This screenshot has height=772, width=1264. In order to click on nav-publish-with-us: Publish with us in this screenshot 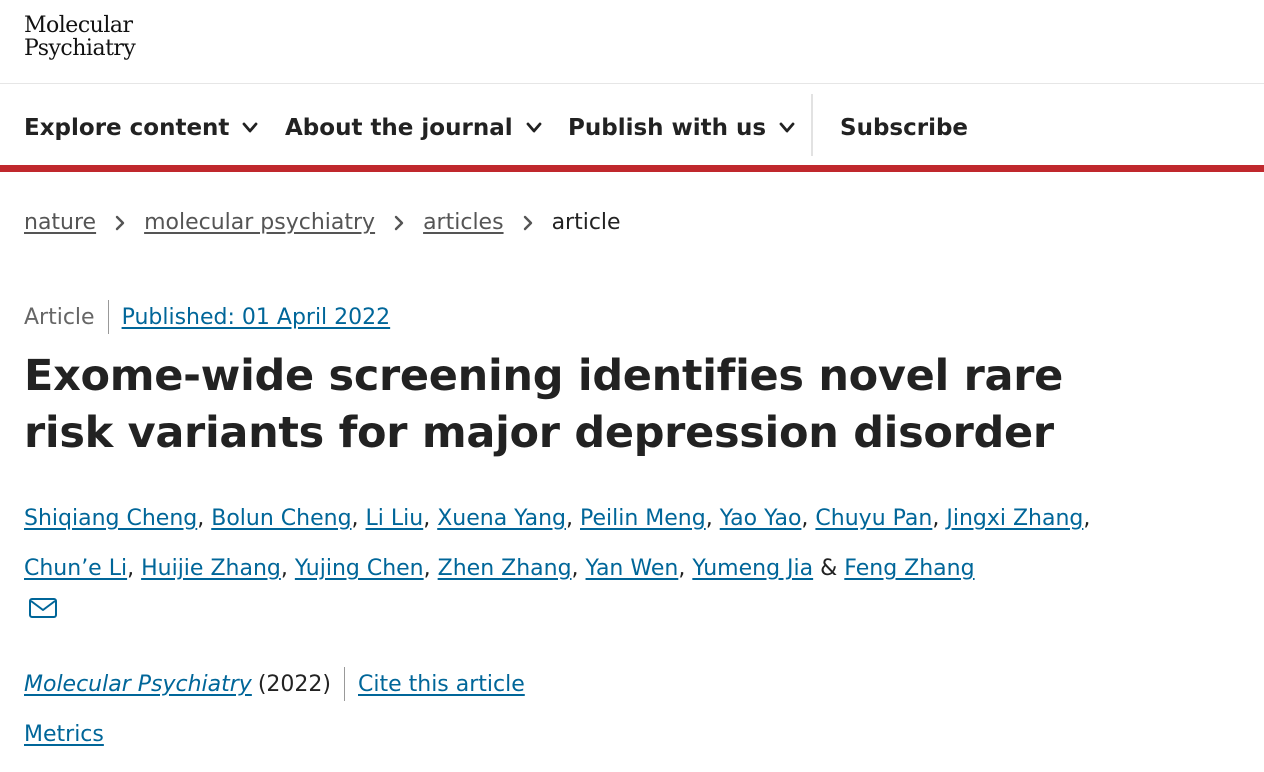, I will do `click(682, 128)`.